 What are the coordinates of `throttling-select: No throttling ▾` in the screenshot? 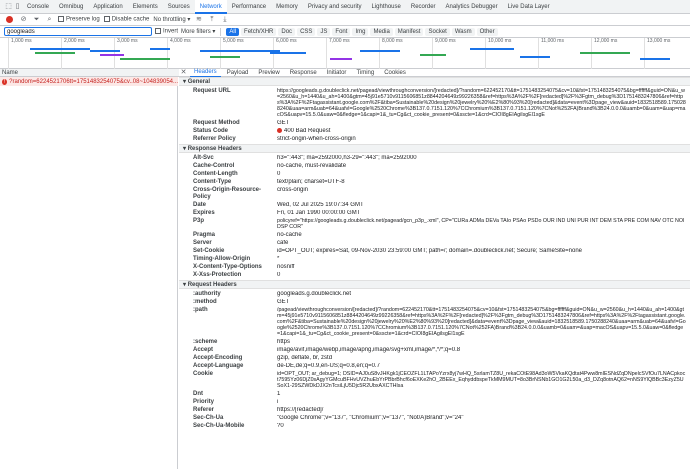 It's located at (171, 19).